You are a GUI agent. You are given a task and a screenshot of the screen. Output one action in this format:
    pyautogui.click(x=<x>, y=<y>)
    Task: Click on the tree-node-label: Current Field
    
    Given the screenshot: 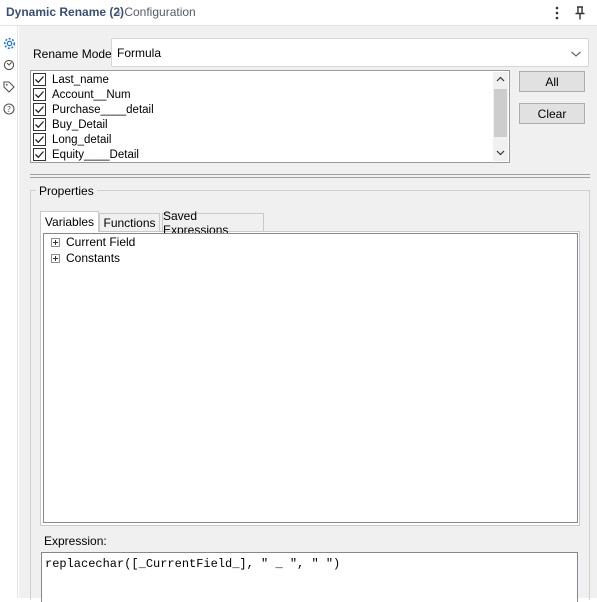 What is the action you would take?
    pyautogui.click(x=101, y=242)
    